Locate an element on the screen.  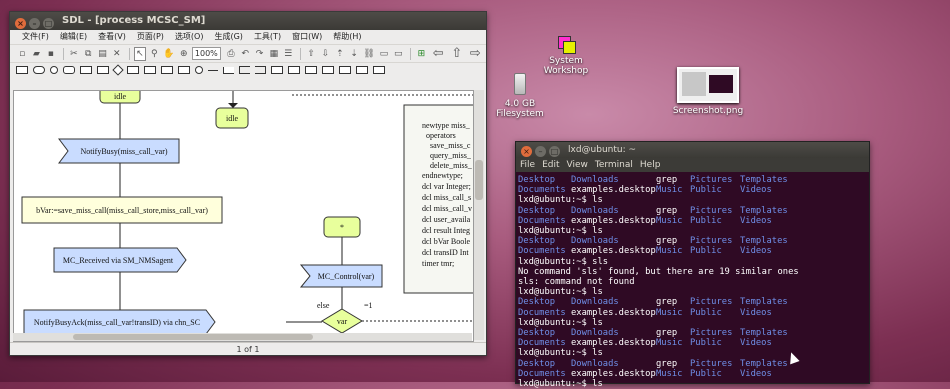
desktop-icon-system-workshop: System Workshop is located at coordinates (566, 56).